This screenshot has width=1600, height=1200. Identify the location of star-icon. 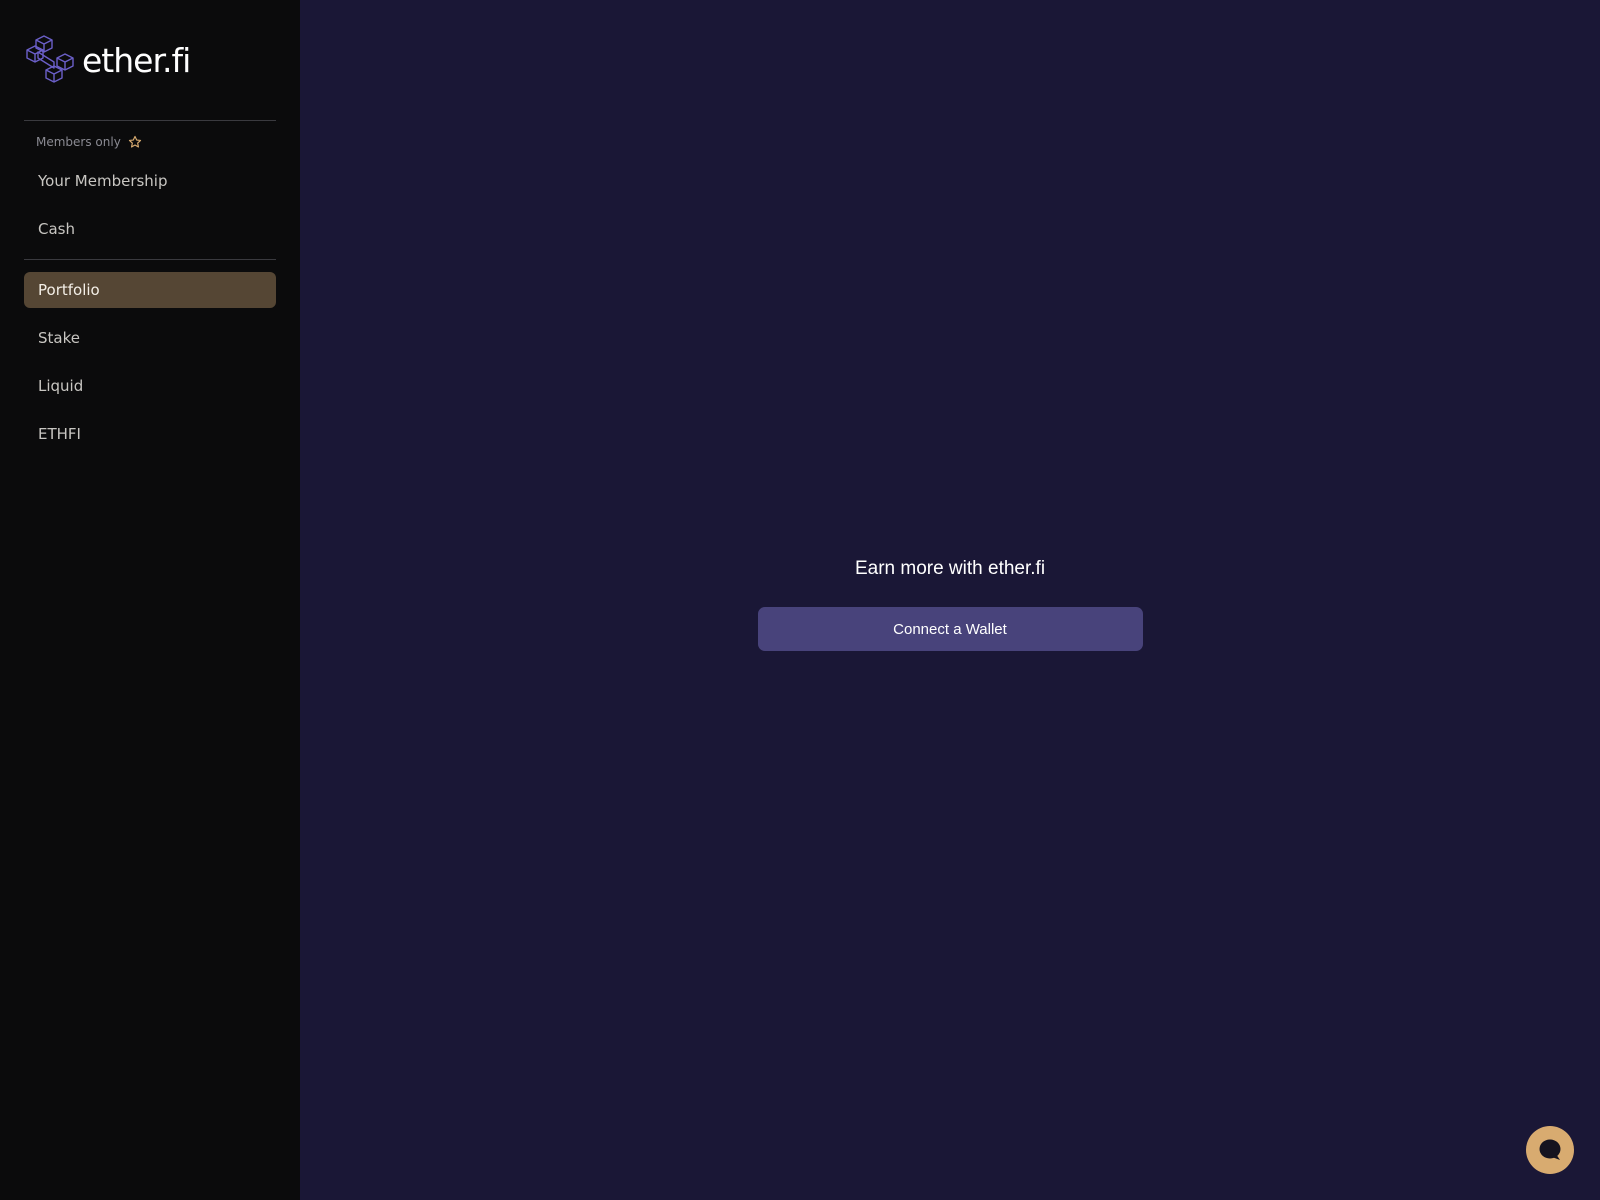
(135, 142).